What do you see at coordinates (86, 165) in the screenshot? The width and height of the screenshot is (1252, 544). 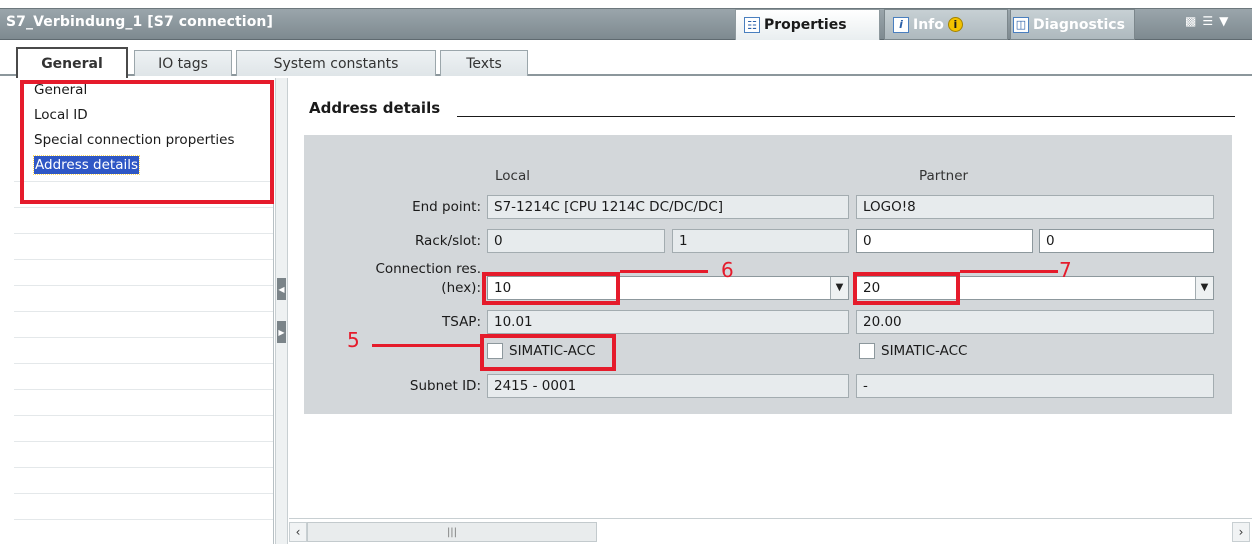 I see `nav-item-address-details-label: Address details` at bounding box center [86, 165].